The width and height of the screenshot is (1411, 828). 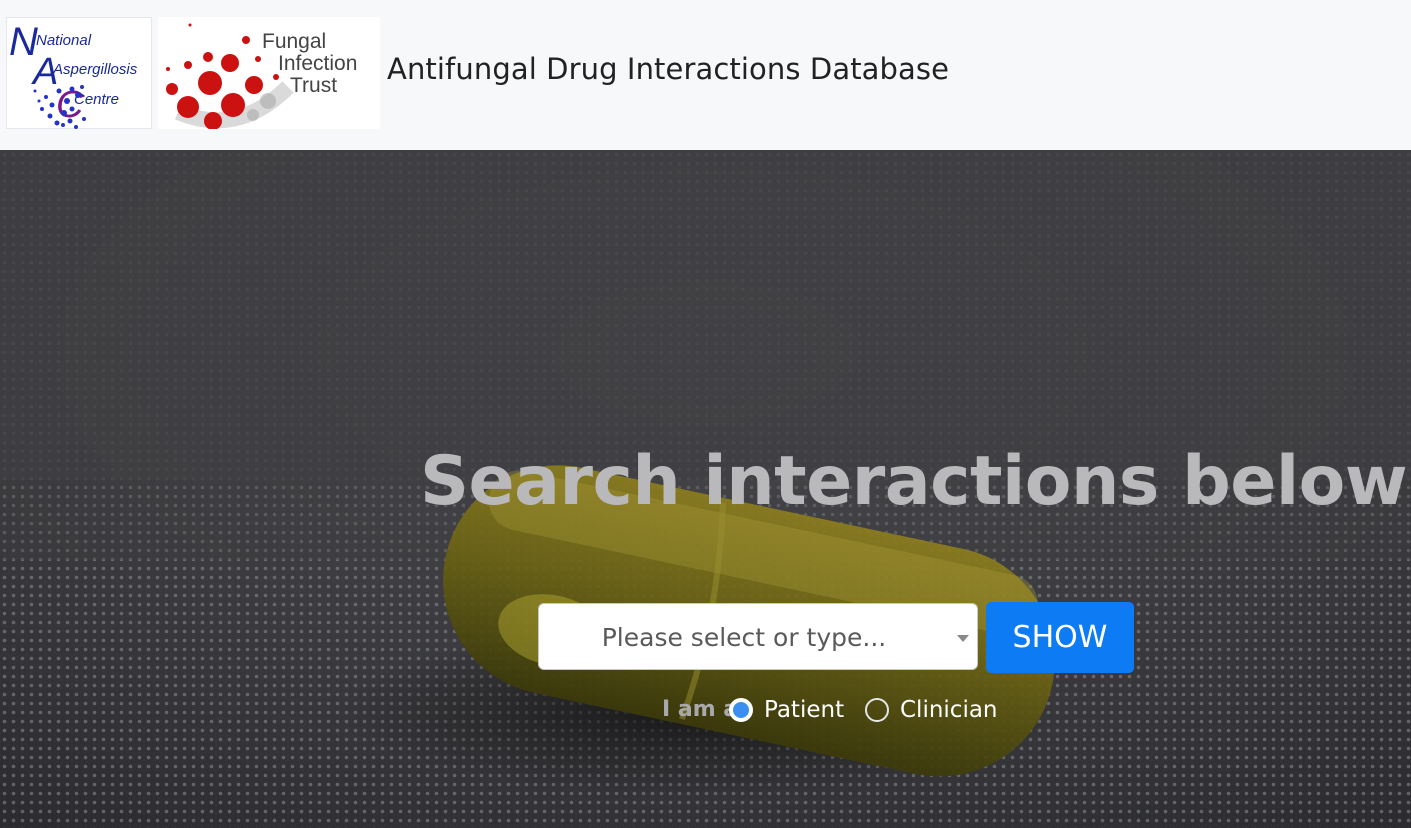 I want to click on show-button: SHOW, so click(x=1060, y=637).